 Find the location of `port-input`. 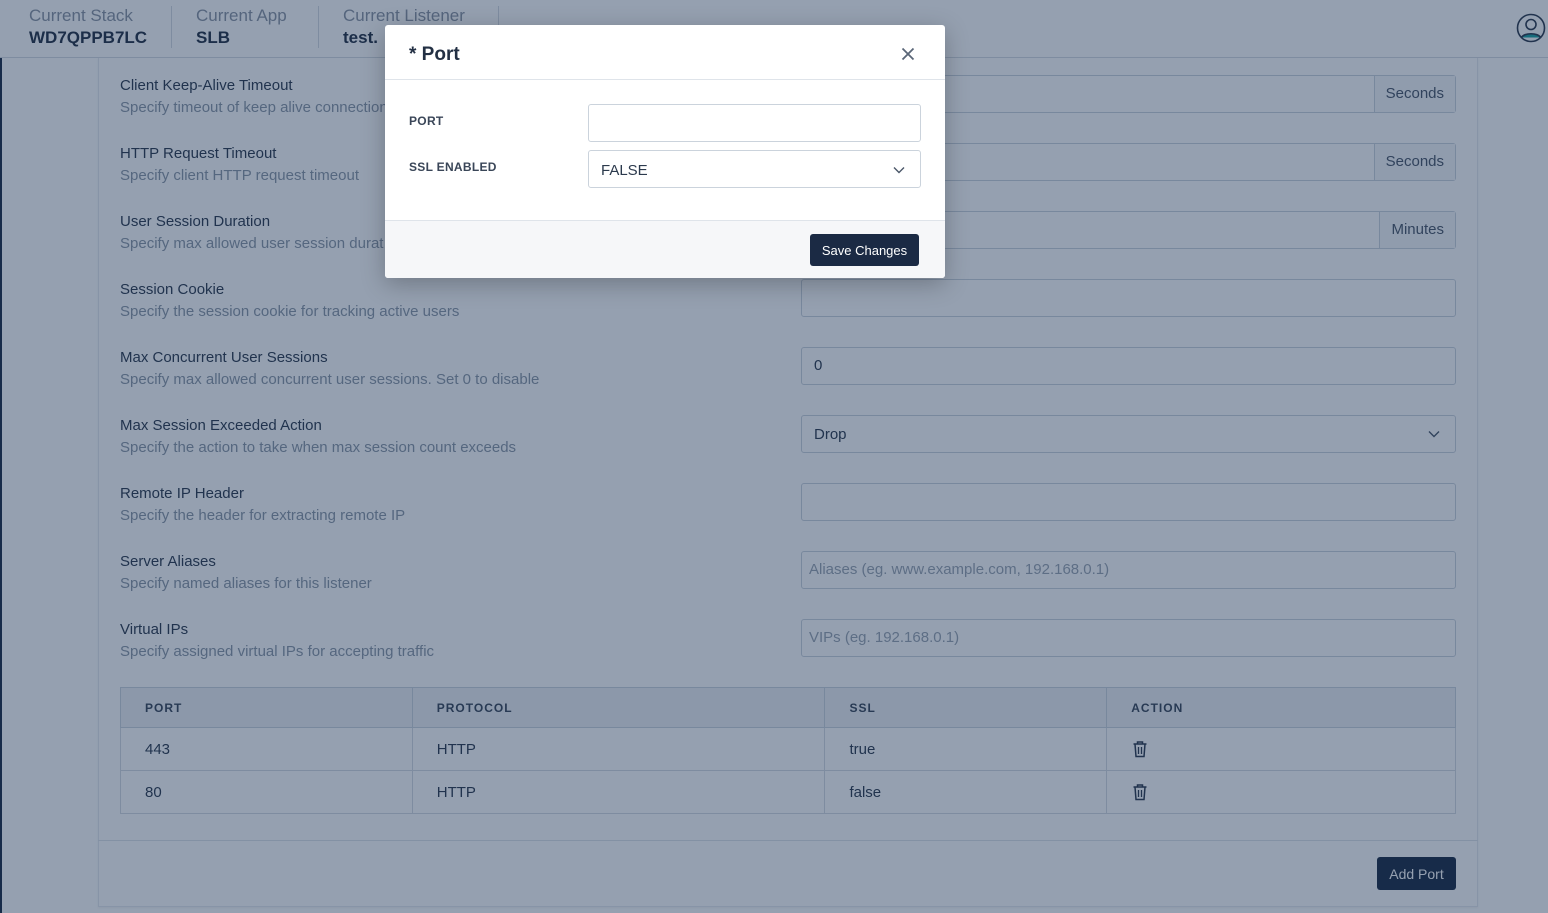

port-input is located at coordinates (754, 123).